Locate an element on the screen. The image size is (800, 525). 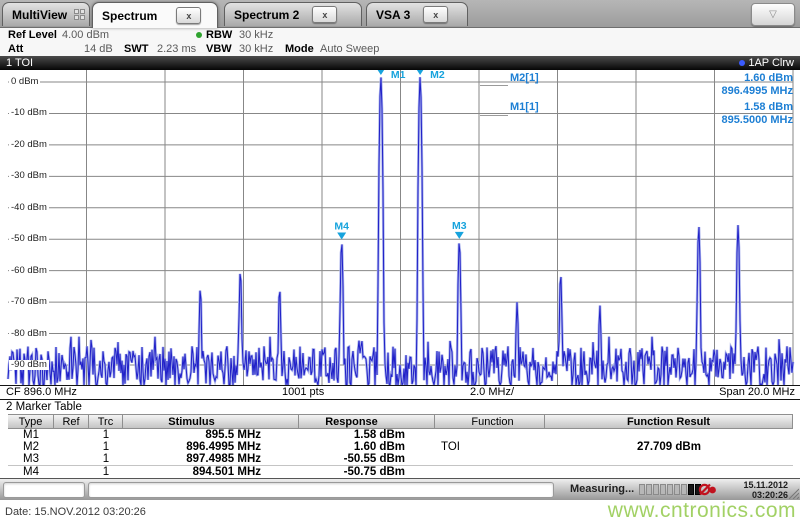
watermark-text: www.cntronics.com is located at coordinates (701, 510).